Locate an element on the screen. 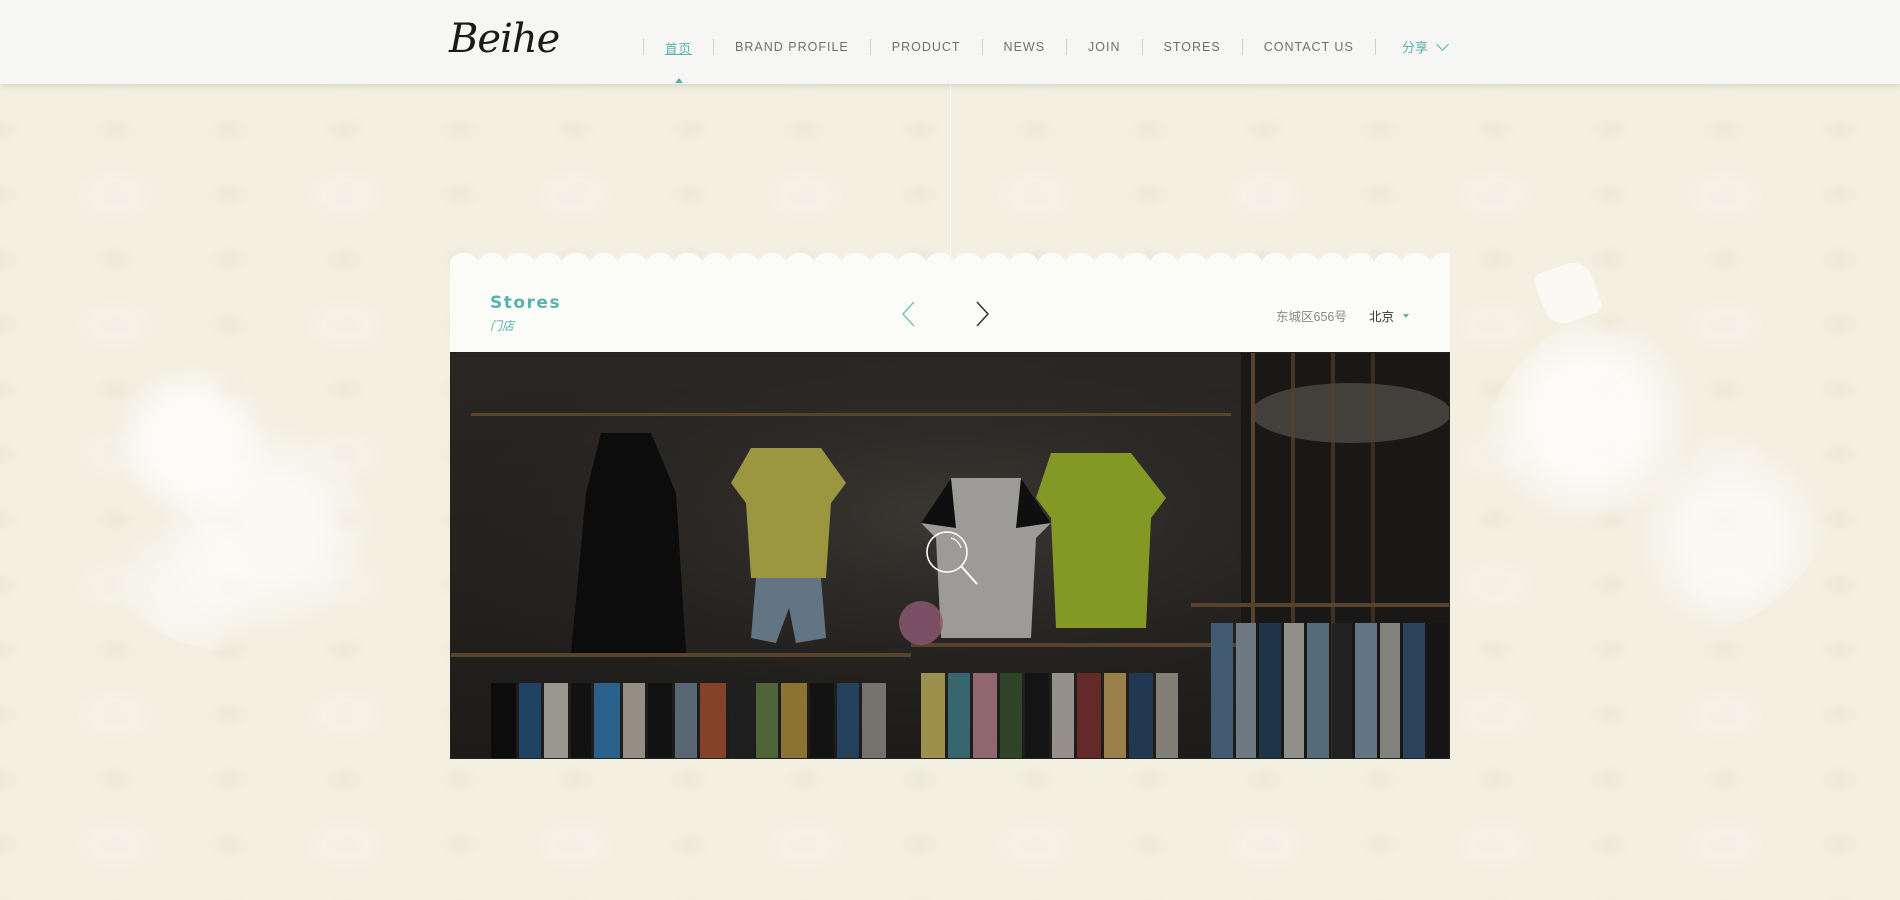  nav-item-home: 首页 is located at coordinates (678, 47).